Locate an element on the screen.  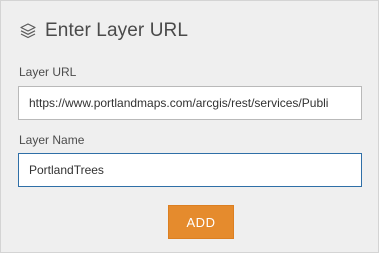
layer-name-label: Layer Name is located at coordinates (52, 140).